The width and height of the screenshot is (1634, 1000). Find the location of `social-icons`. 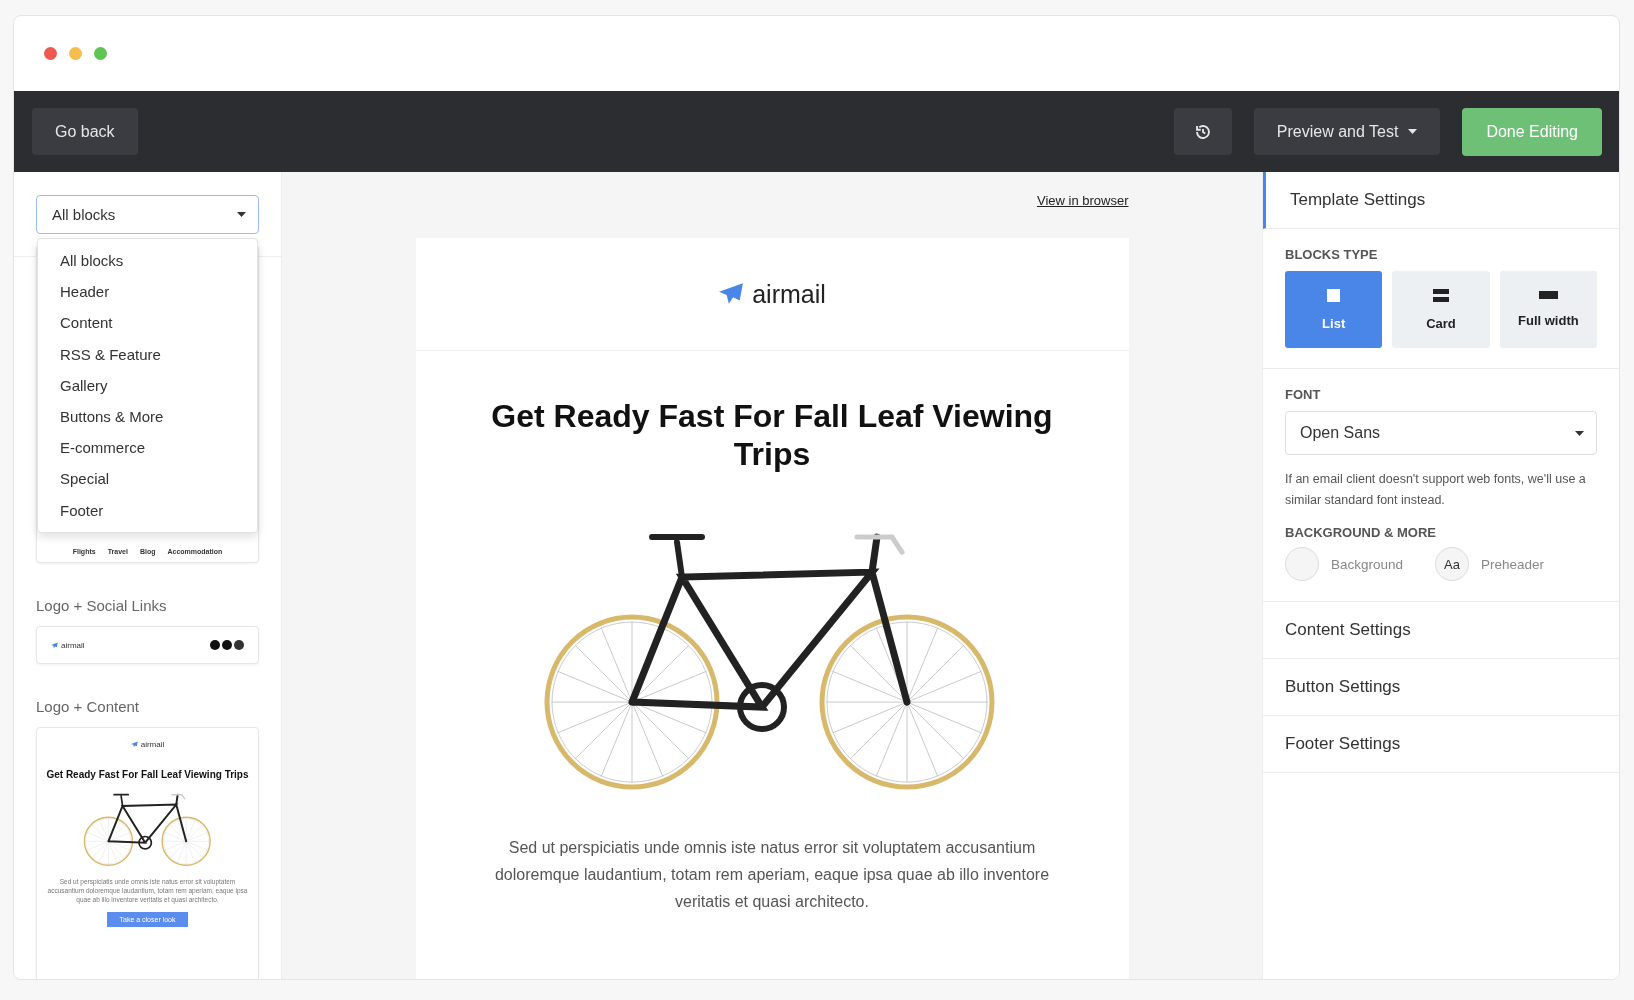

social-icons is located at coordinates (227, 645).